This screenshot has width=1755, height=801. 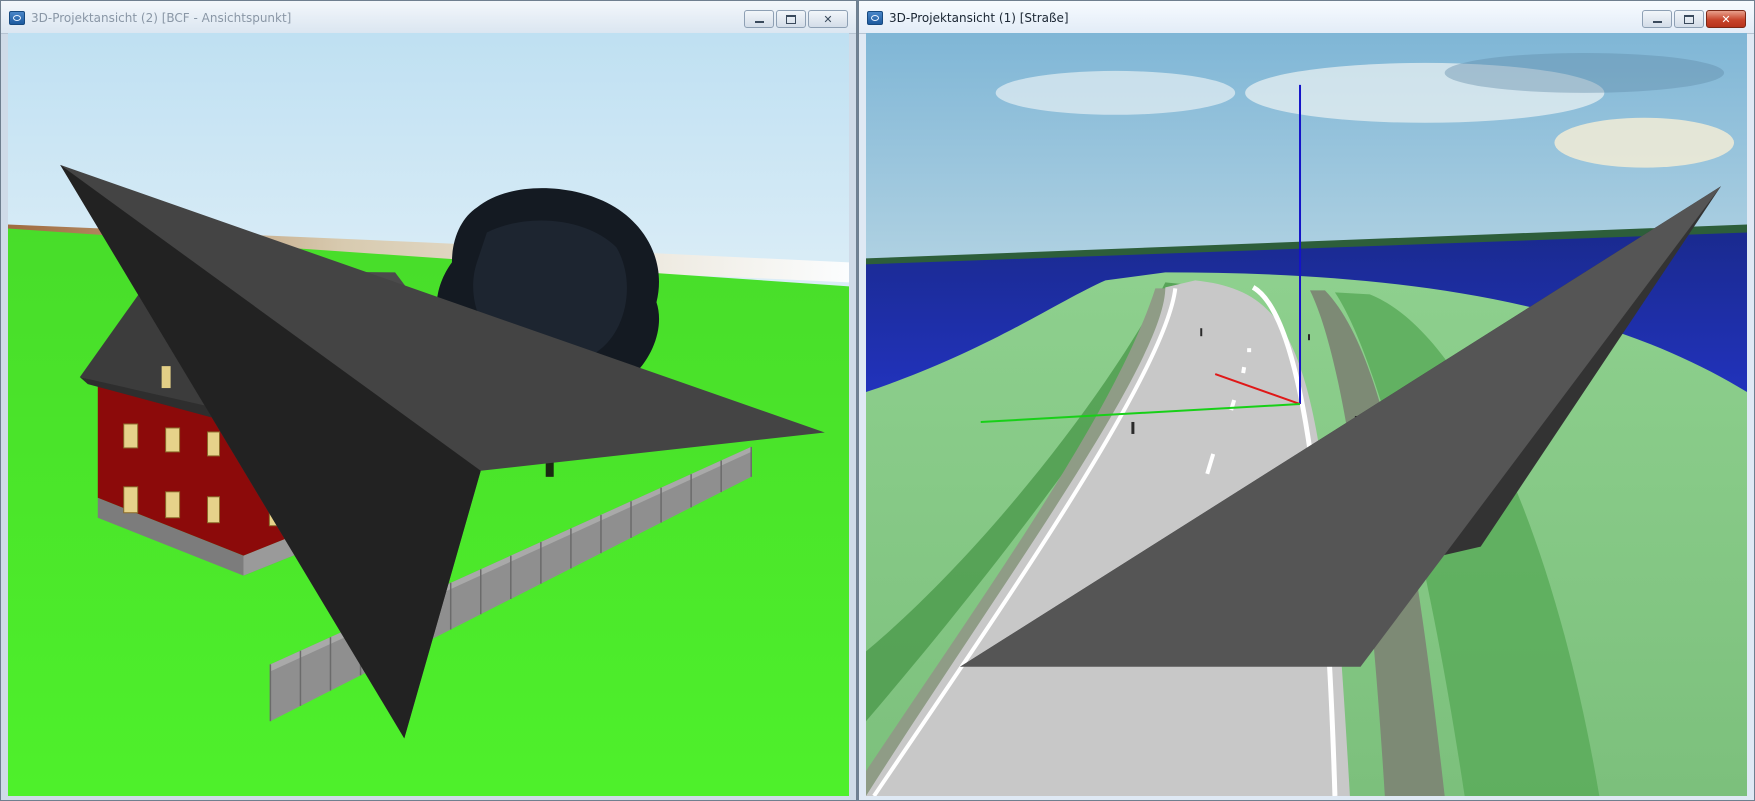 I want to click on window-titlebar: 3D-Projektansicht (1) [Straße] ✕, so click(x=1306, y=17).